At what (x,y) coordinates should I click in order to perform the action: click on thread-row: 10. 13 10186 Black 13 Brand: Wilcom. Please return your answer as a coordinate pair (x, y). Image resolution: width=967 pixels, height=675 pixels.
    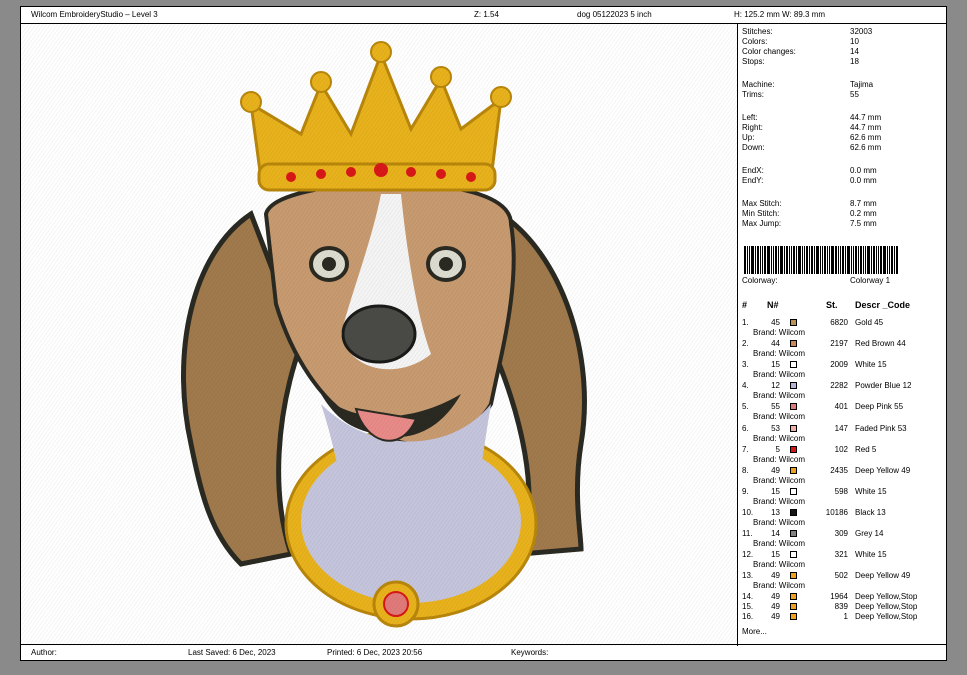
    Looking at the image, I should click on (842, 518).